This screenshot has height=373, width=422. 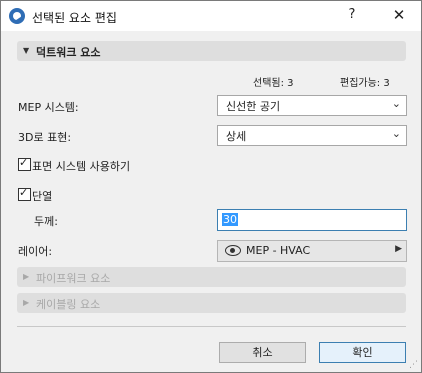 I want to click on eye-icon, so click(x=233, y=250).